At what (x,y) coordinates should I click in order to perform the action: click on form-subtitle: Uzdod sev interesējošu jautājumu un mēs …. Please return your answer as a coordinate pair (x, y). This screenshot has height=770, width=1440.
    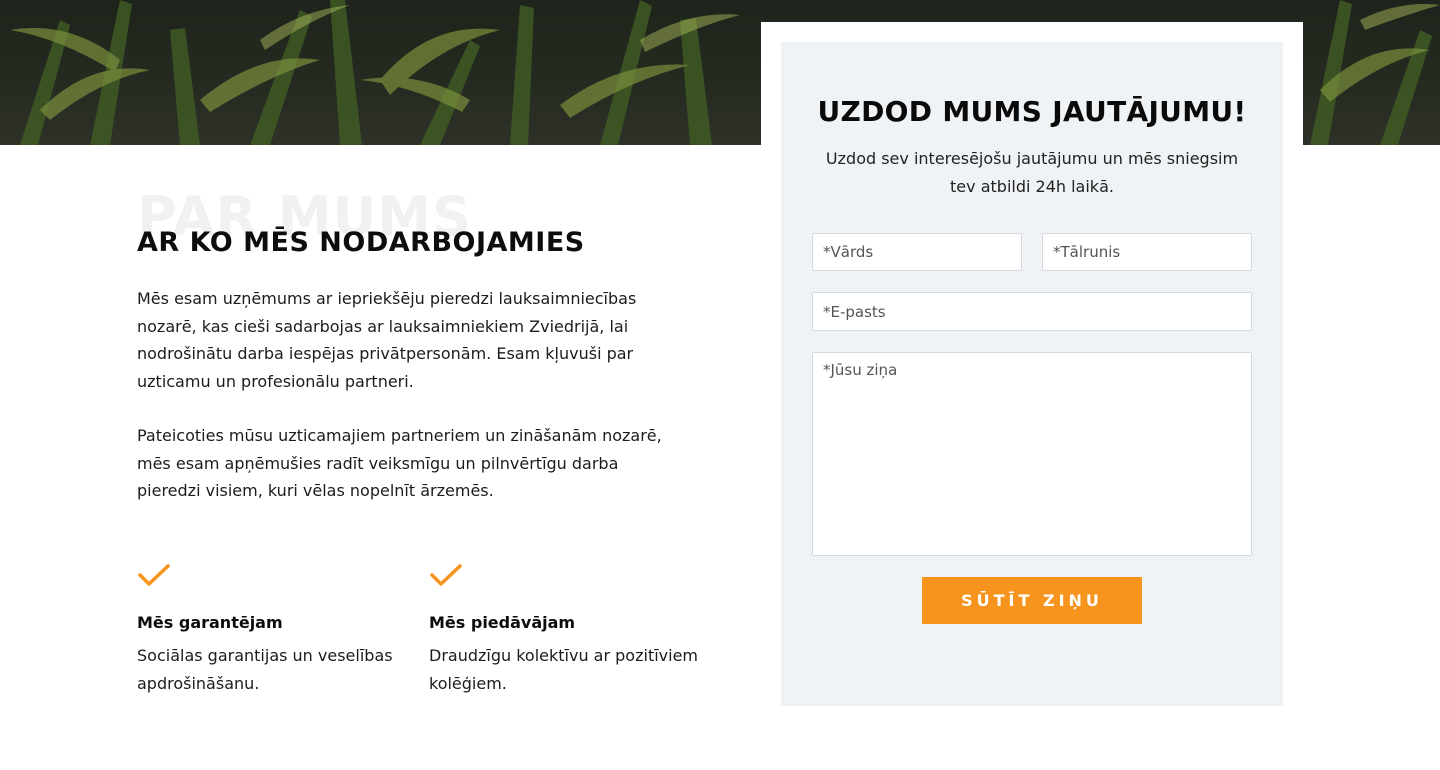
    Looking at the image, I should click on (1032, 172).